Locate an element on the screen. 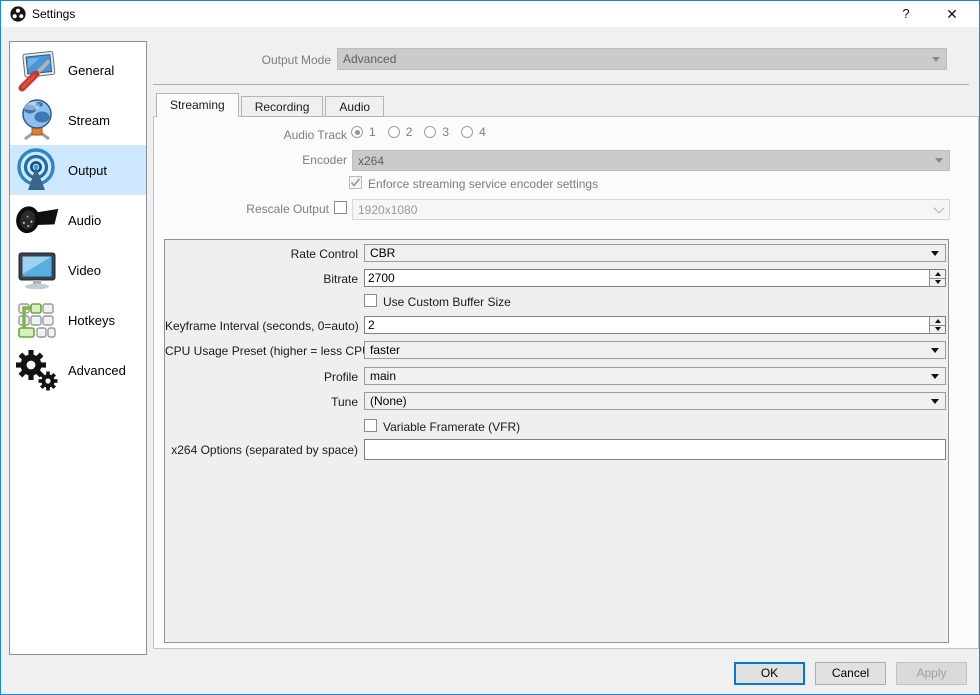 This screenshot has height=695, width=980. enforce-encoder-checkbox is located at coordinates (355, 182).